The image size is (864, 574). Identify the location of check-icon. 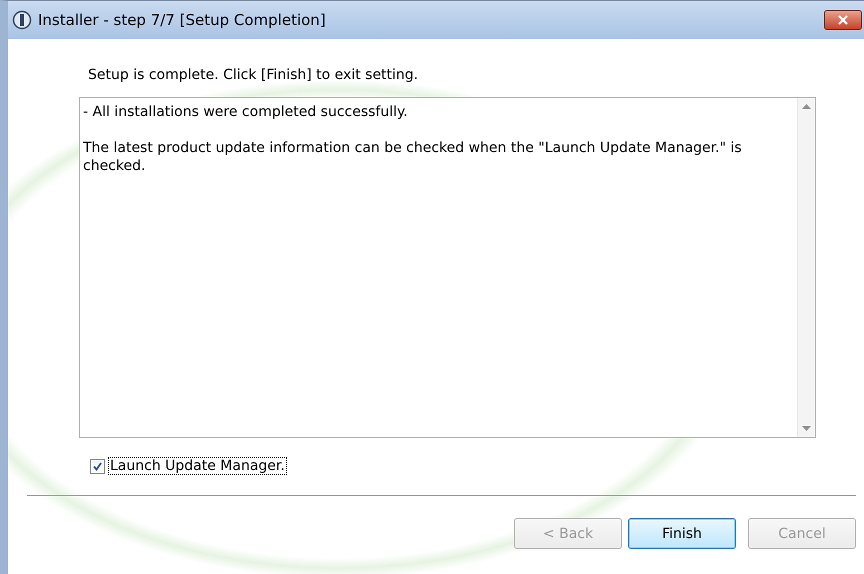
(97, 466).